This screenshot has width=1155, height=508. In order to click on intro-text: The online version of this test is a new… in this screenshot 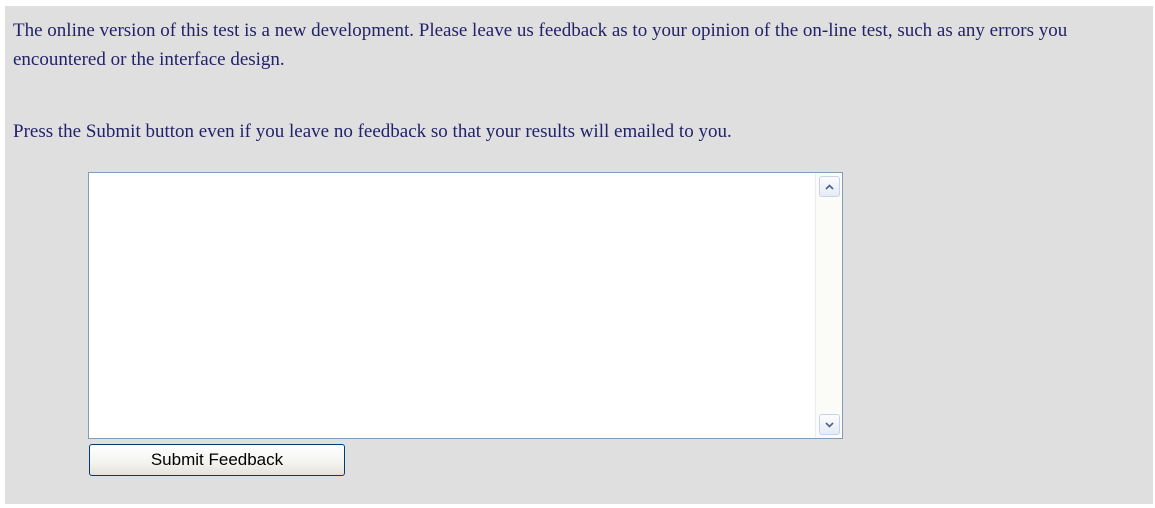, I will do `click(540, 45)`.